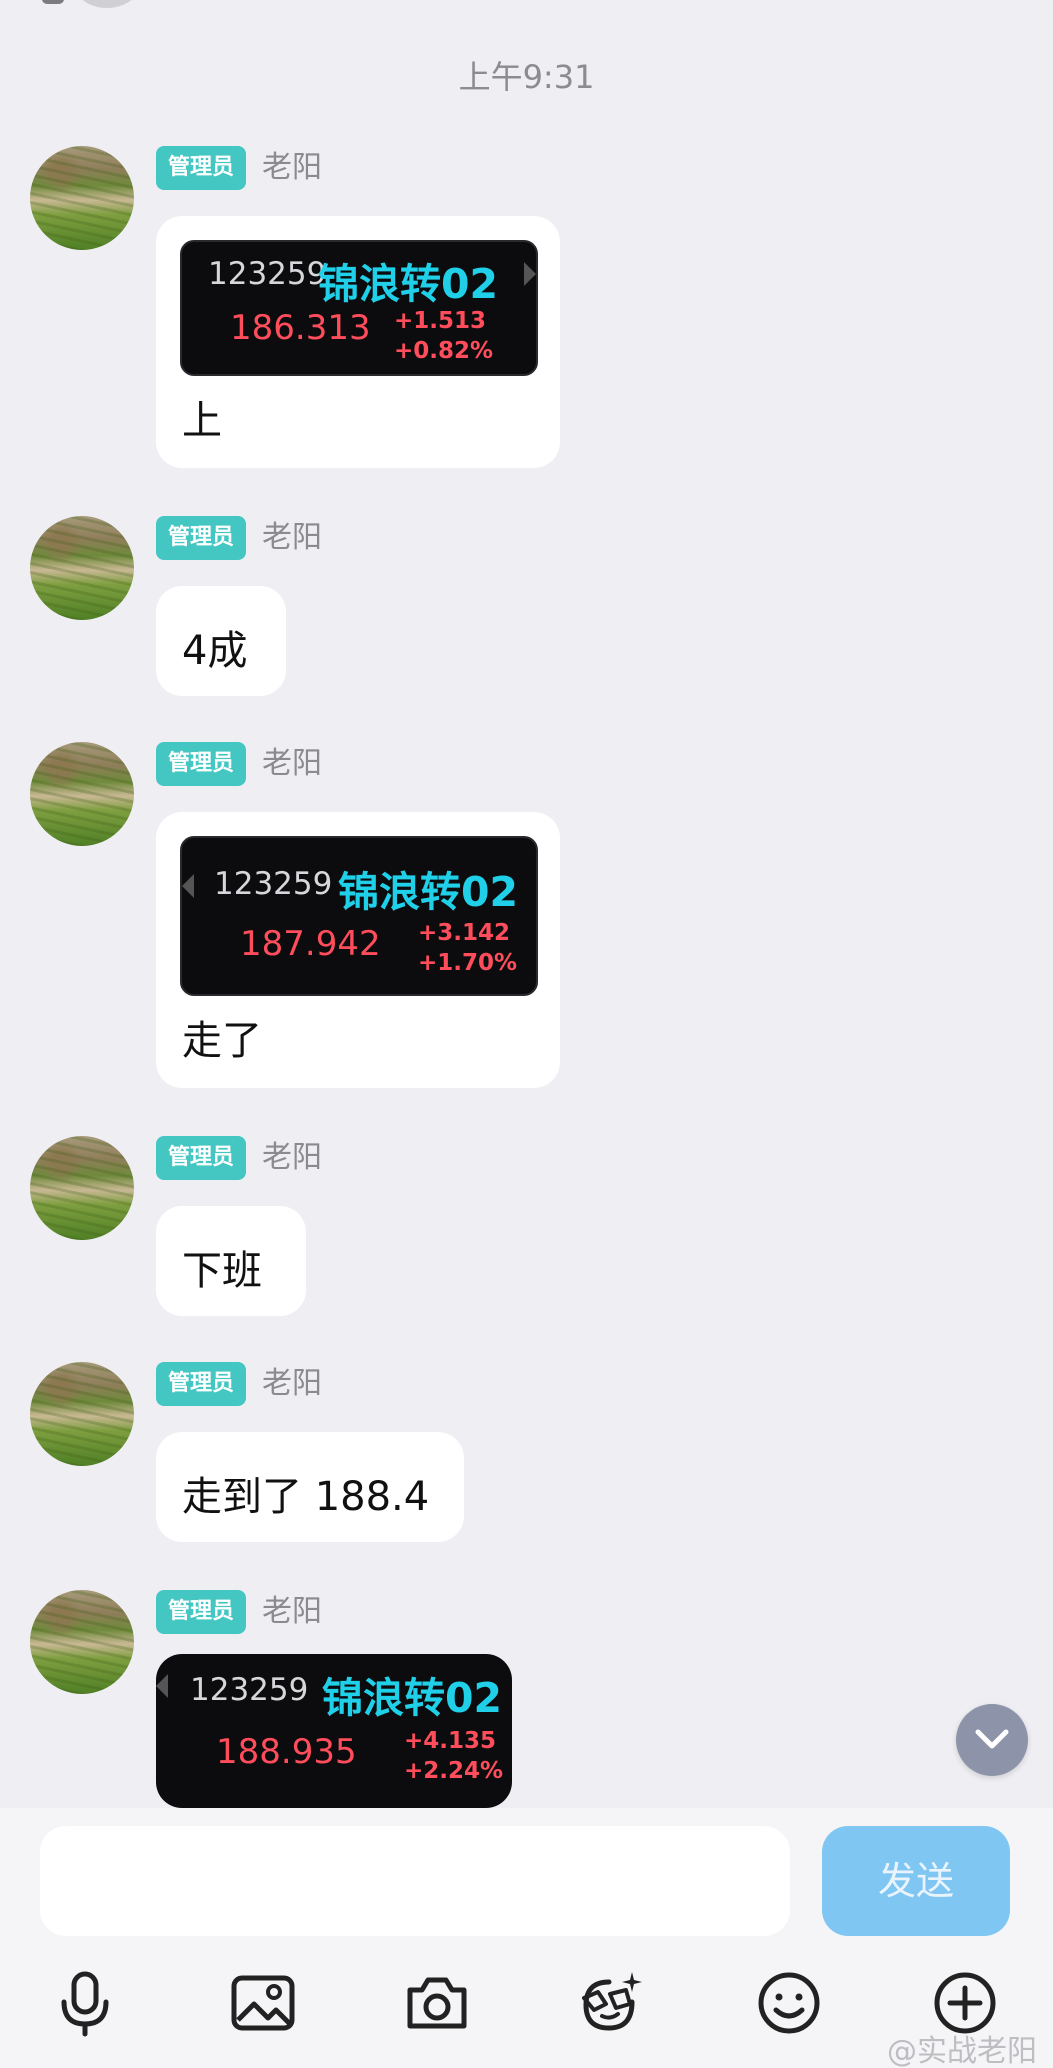 This screenshot has width=1053, height=2068. I want to click on message-text: 走到了 188.4, so click(306, 1497).